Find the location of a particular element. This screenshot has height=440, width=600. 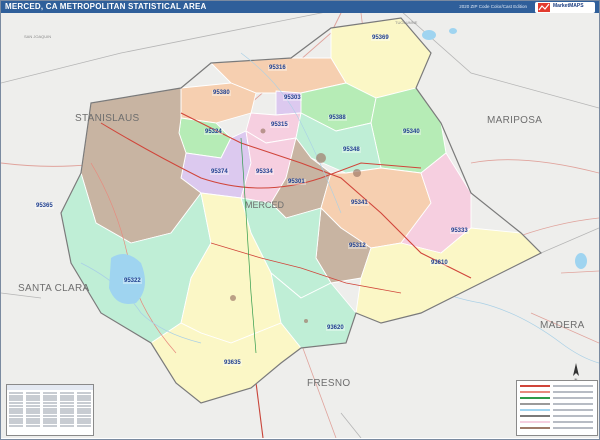

legend-interstate-swatch is located at coordinates (535, 386).